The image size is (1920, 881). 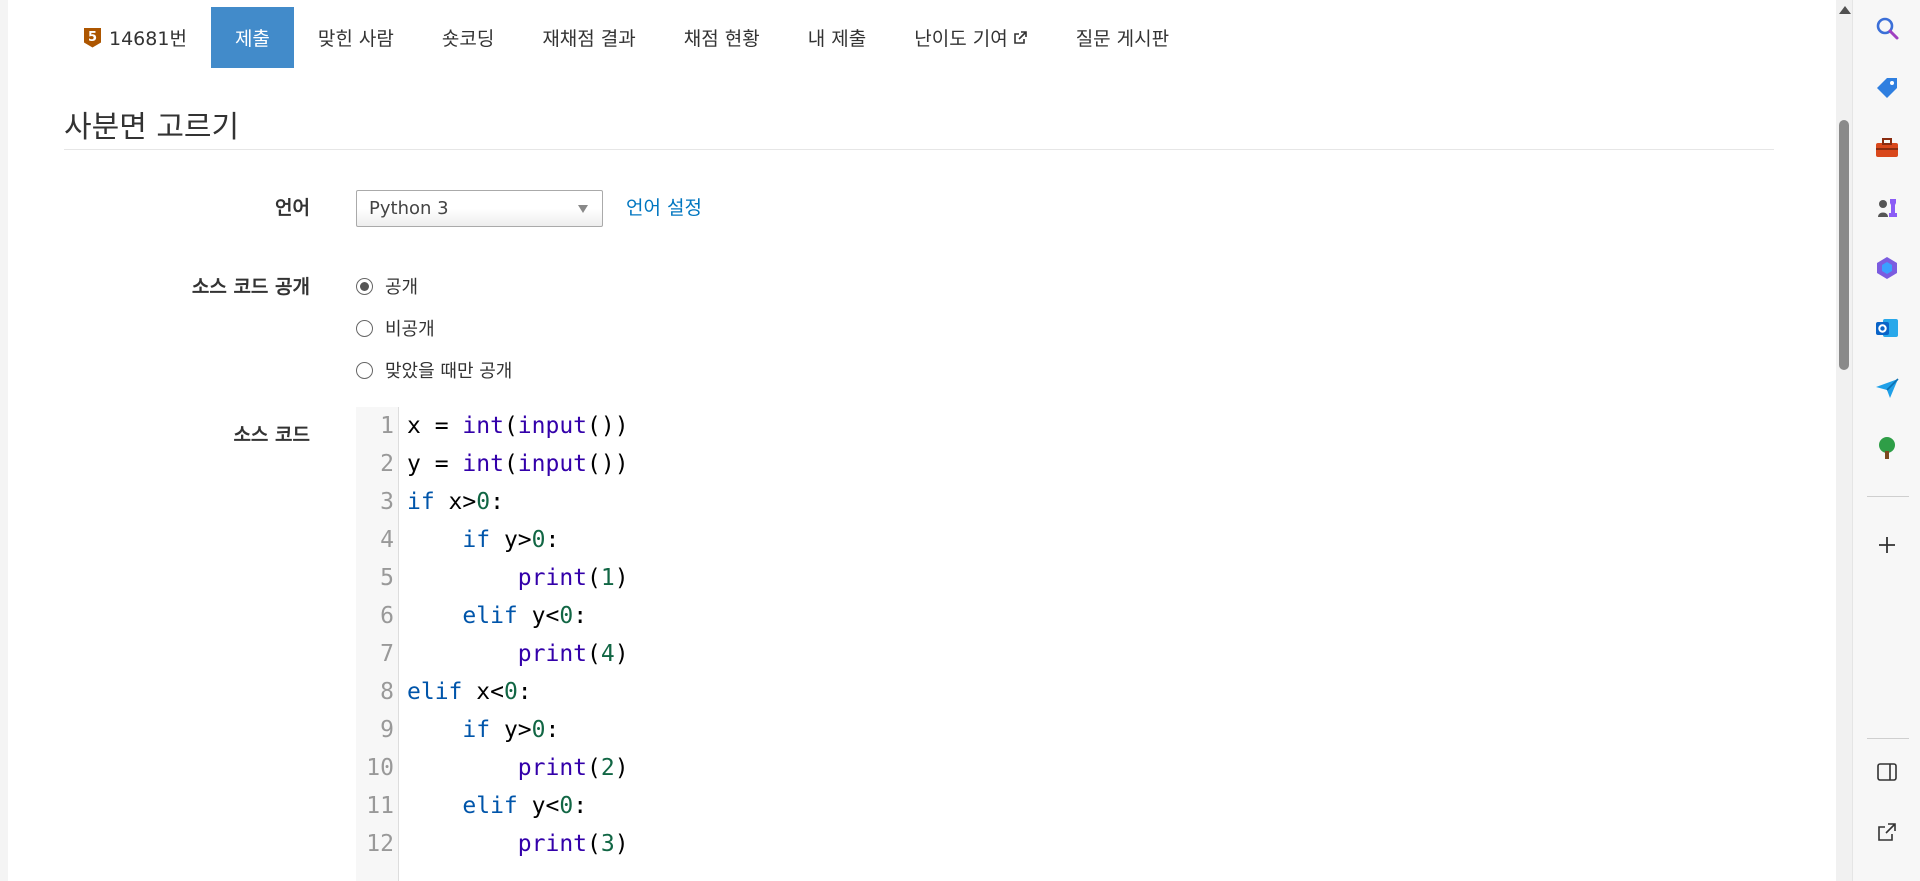 I want to click on code-text: elif x<0:, so click(x=469, y=692).